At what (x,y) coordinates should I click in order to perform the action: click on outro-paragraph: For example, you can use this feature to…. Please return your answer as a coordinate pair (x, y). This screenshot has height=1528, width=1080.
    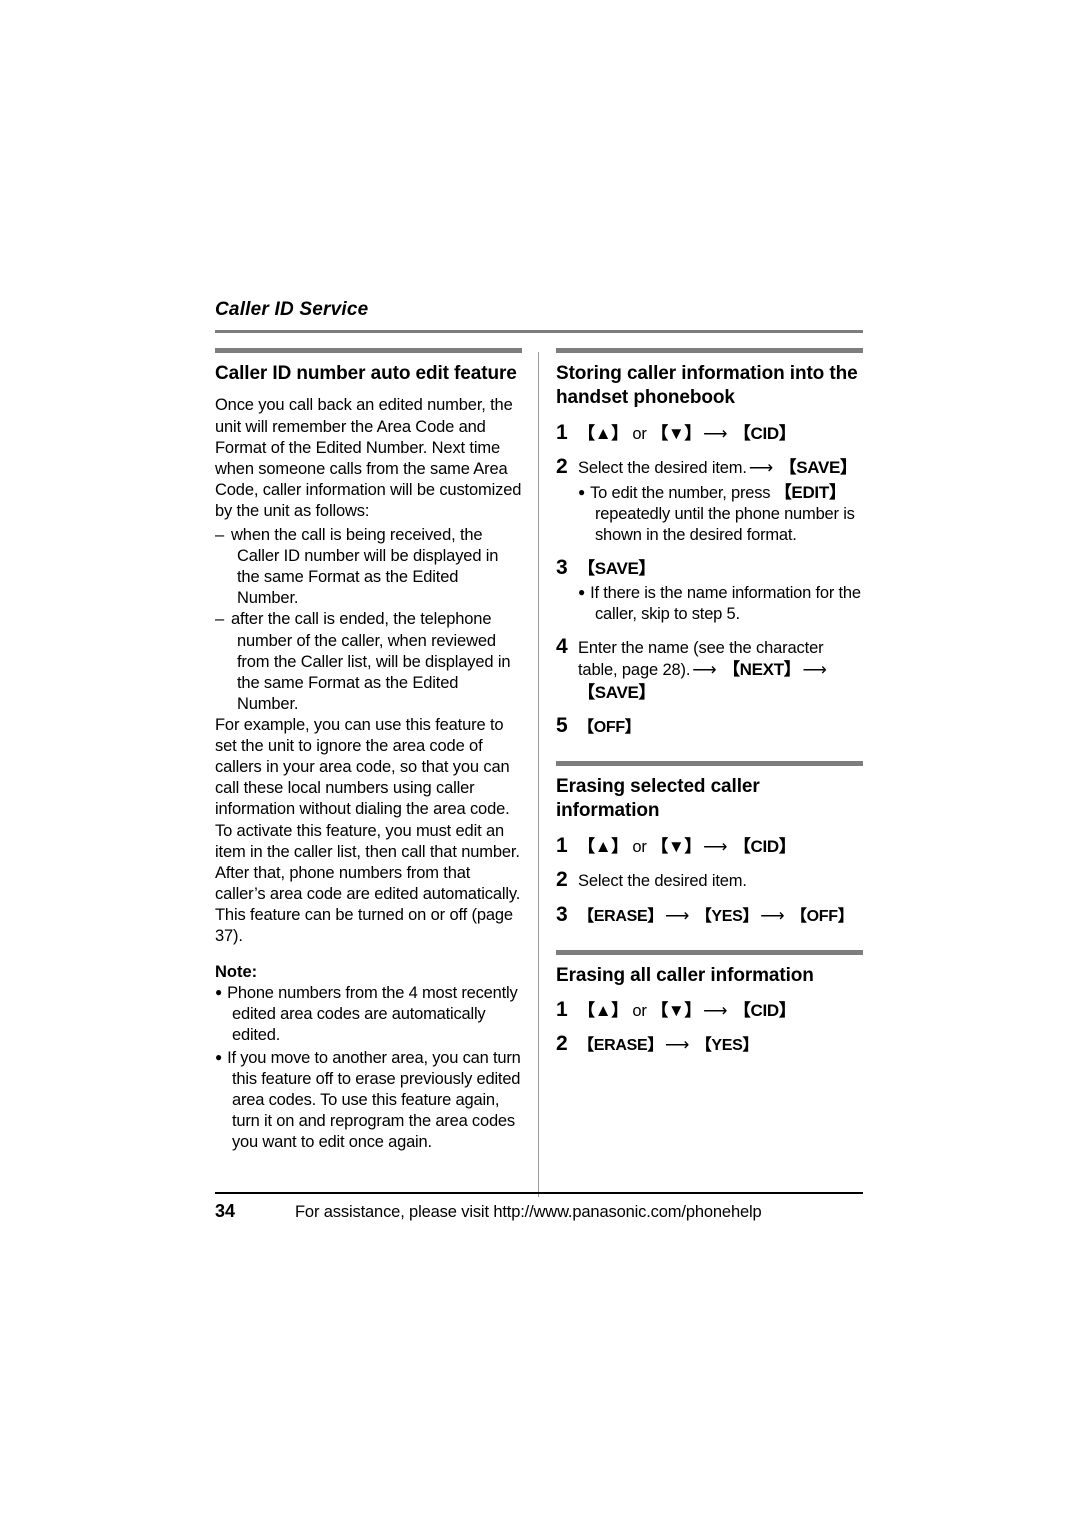
    Looking at the image, I should click on (368, 831).